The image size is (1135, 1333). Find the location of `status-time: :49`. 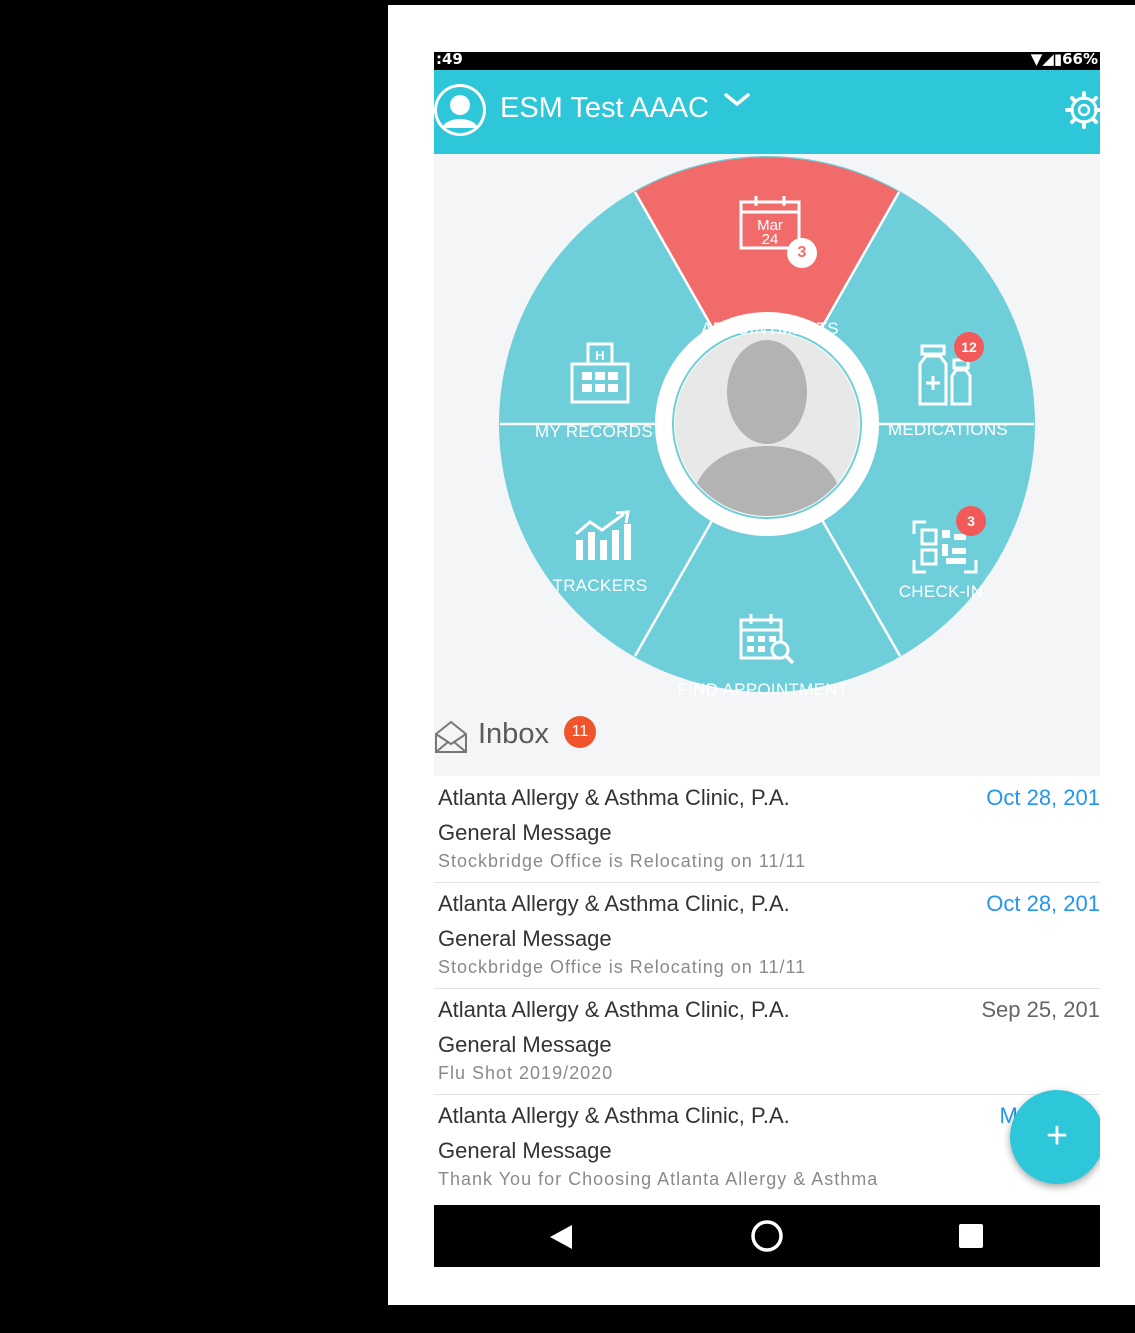

status-time: :49 is located at coordinates (449, 60).